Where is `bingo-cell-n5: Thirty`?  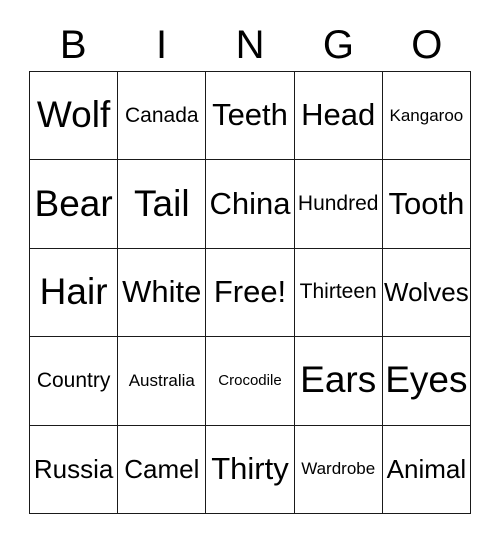 bingo-cell-n5: Thirty is located at coordinates (250, 469).